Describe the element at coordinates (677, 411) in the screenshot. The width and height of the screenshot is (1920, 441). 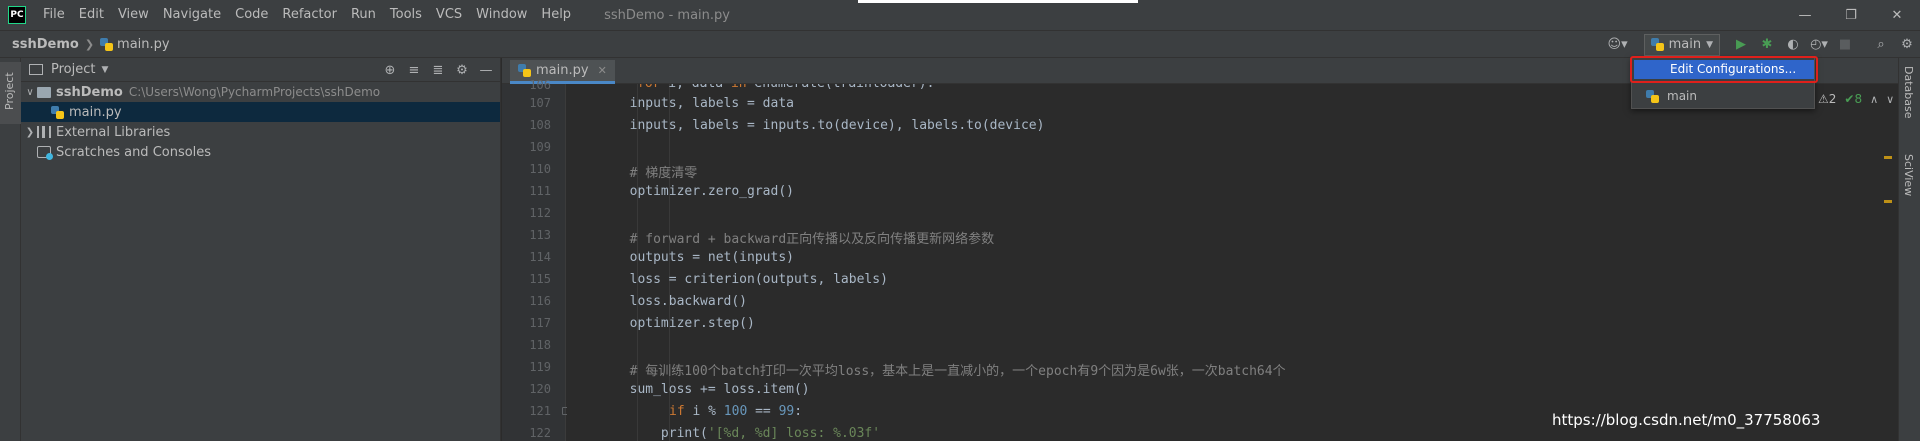
I see `code-keyword: if` at that location.